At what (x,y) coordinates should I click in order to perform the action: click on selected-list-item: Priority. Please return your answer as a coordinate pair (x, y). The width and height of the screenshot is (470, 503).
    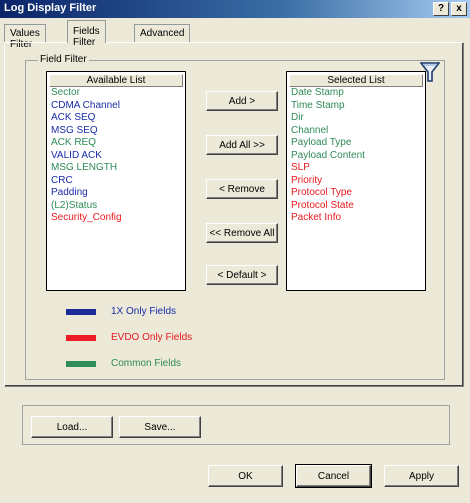
    Looking at the image, I should click on (358, 181).